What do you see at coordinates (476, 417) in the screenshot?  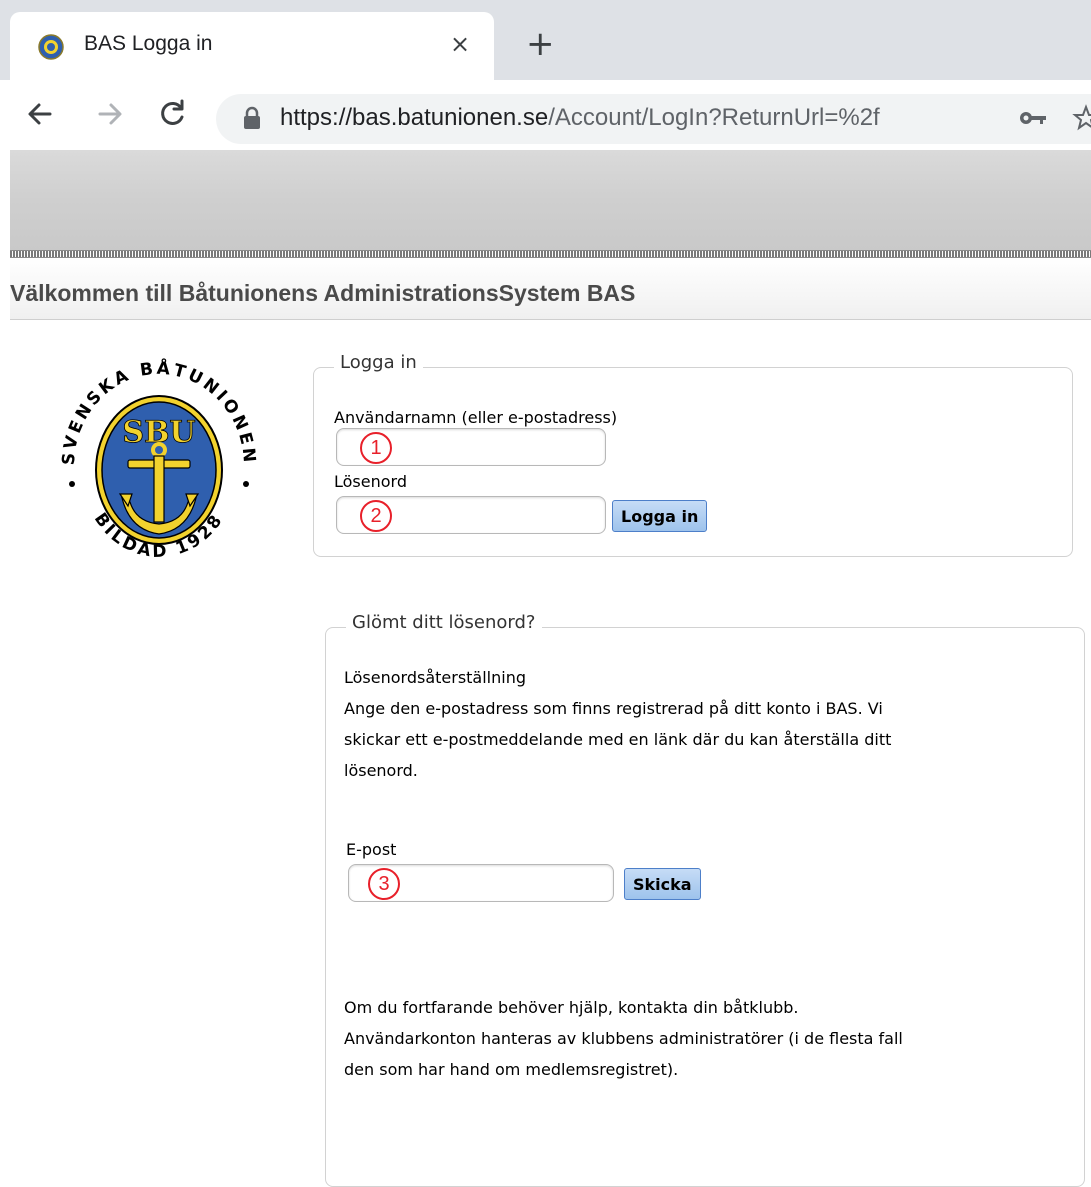 I see `username-label: Användarnamn (eller e-postadress)` at bounding box center [476, 417].